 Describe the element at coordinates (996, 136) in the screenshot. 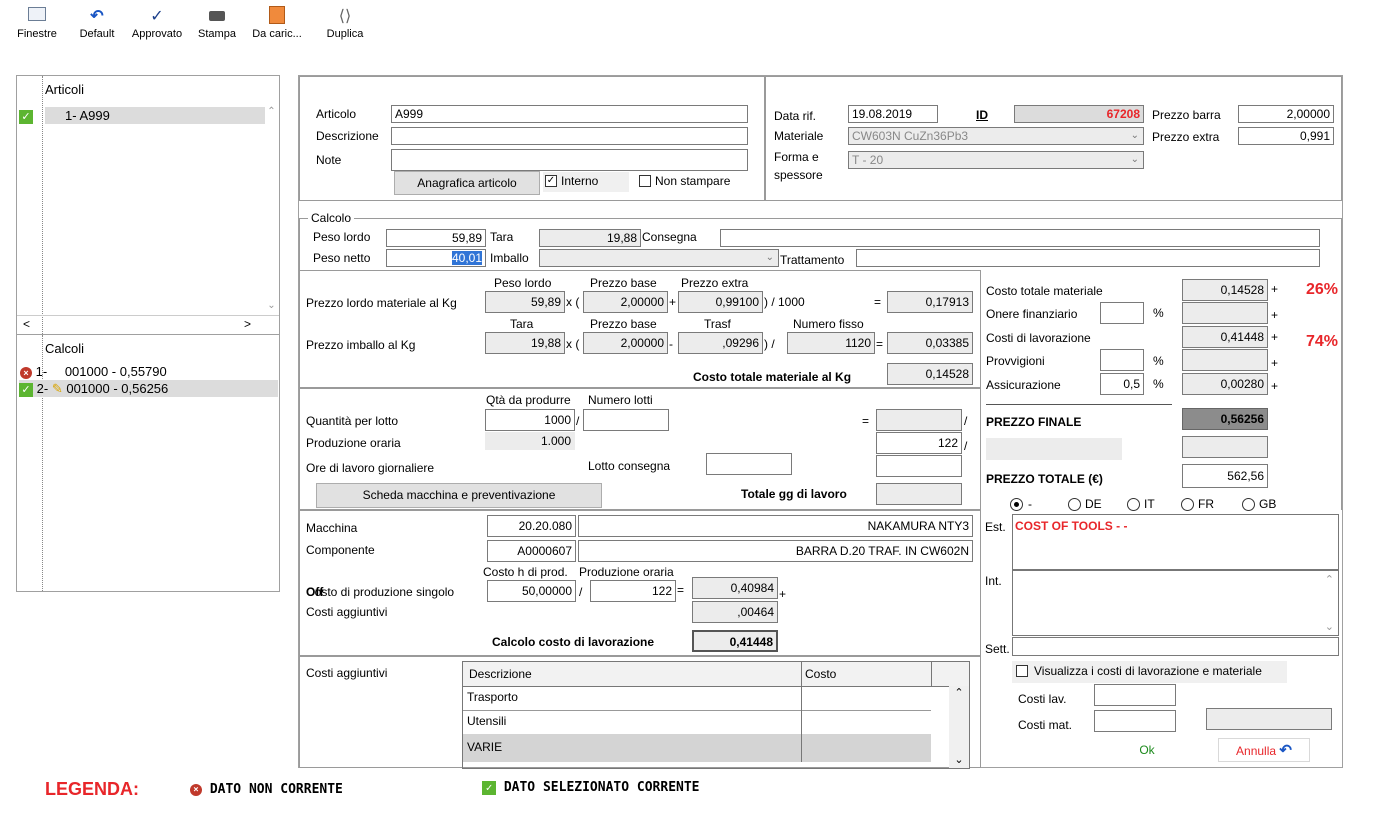

I see `materiale-select: CW603N CuZn36Pb3 ⌄` at that location.